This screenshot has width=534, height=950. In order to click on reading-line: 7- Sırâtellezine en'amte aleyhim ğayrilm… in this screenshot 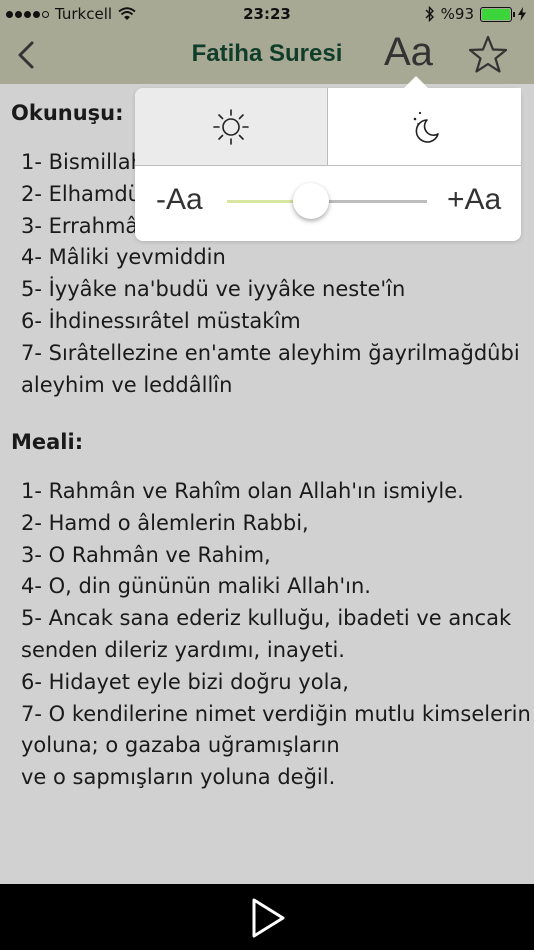, I will do `click(270, 352)`.